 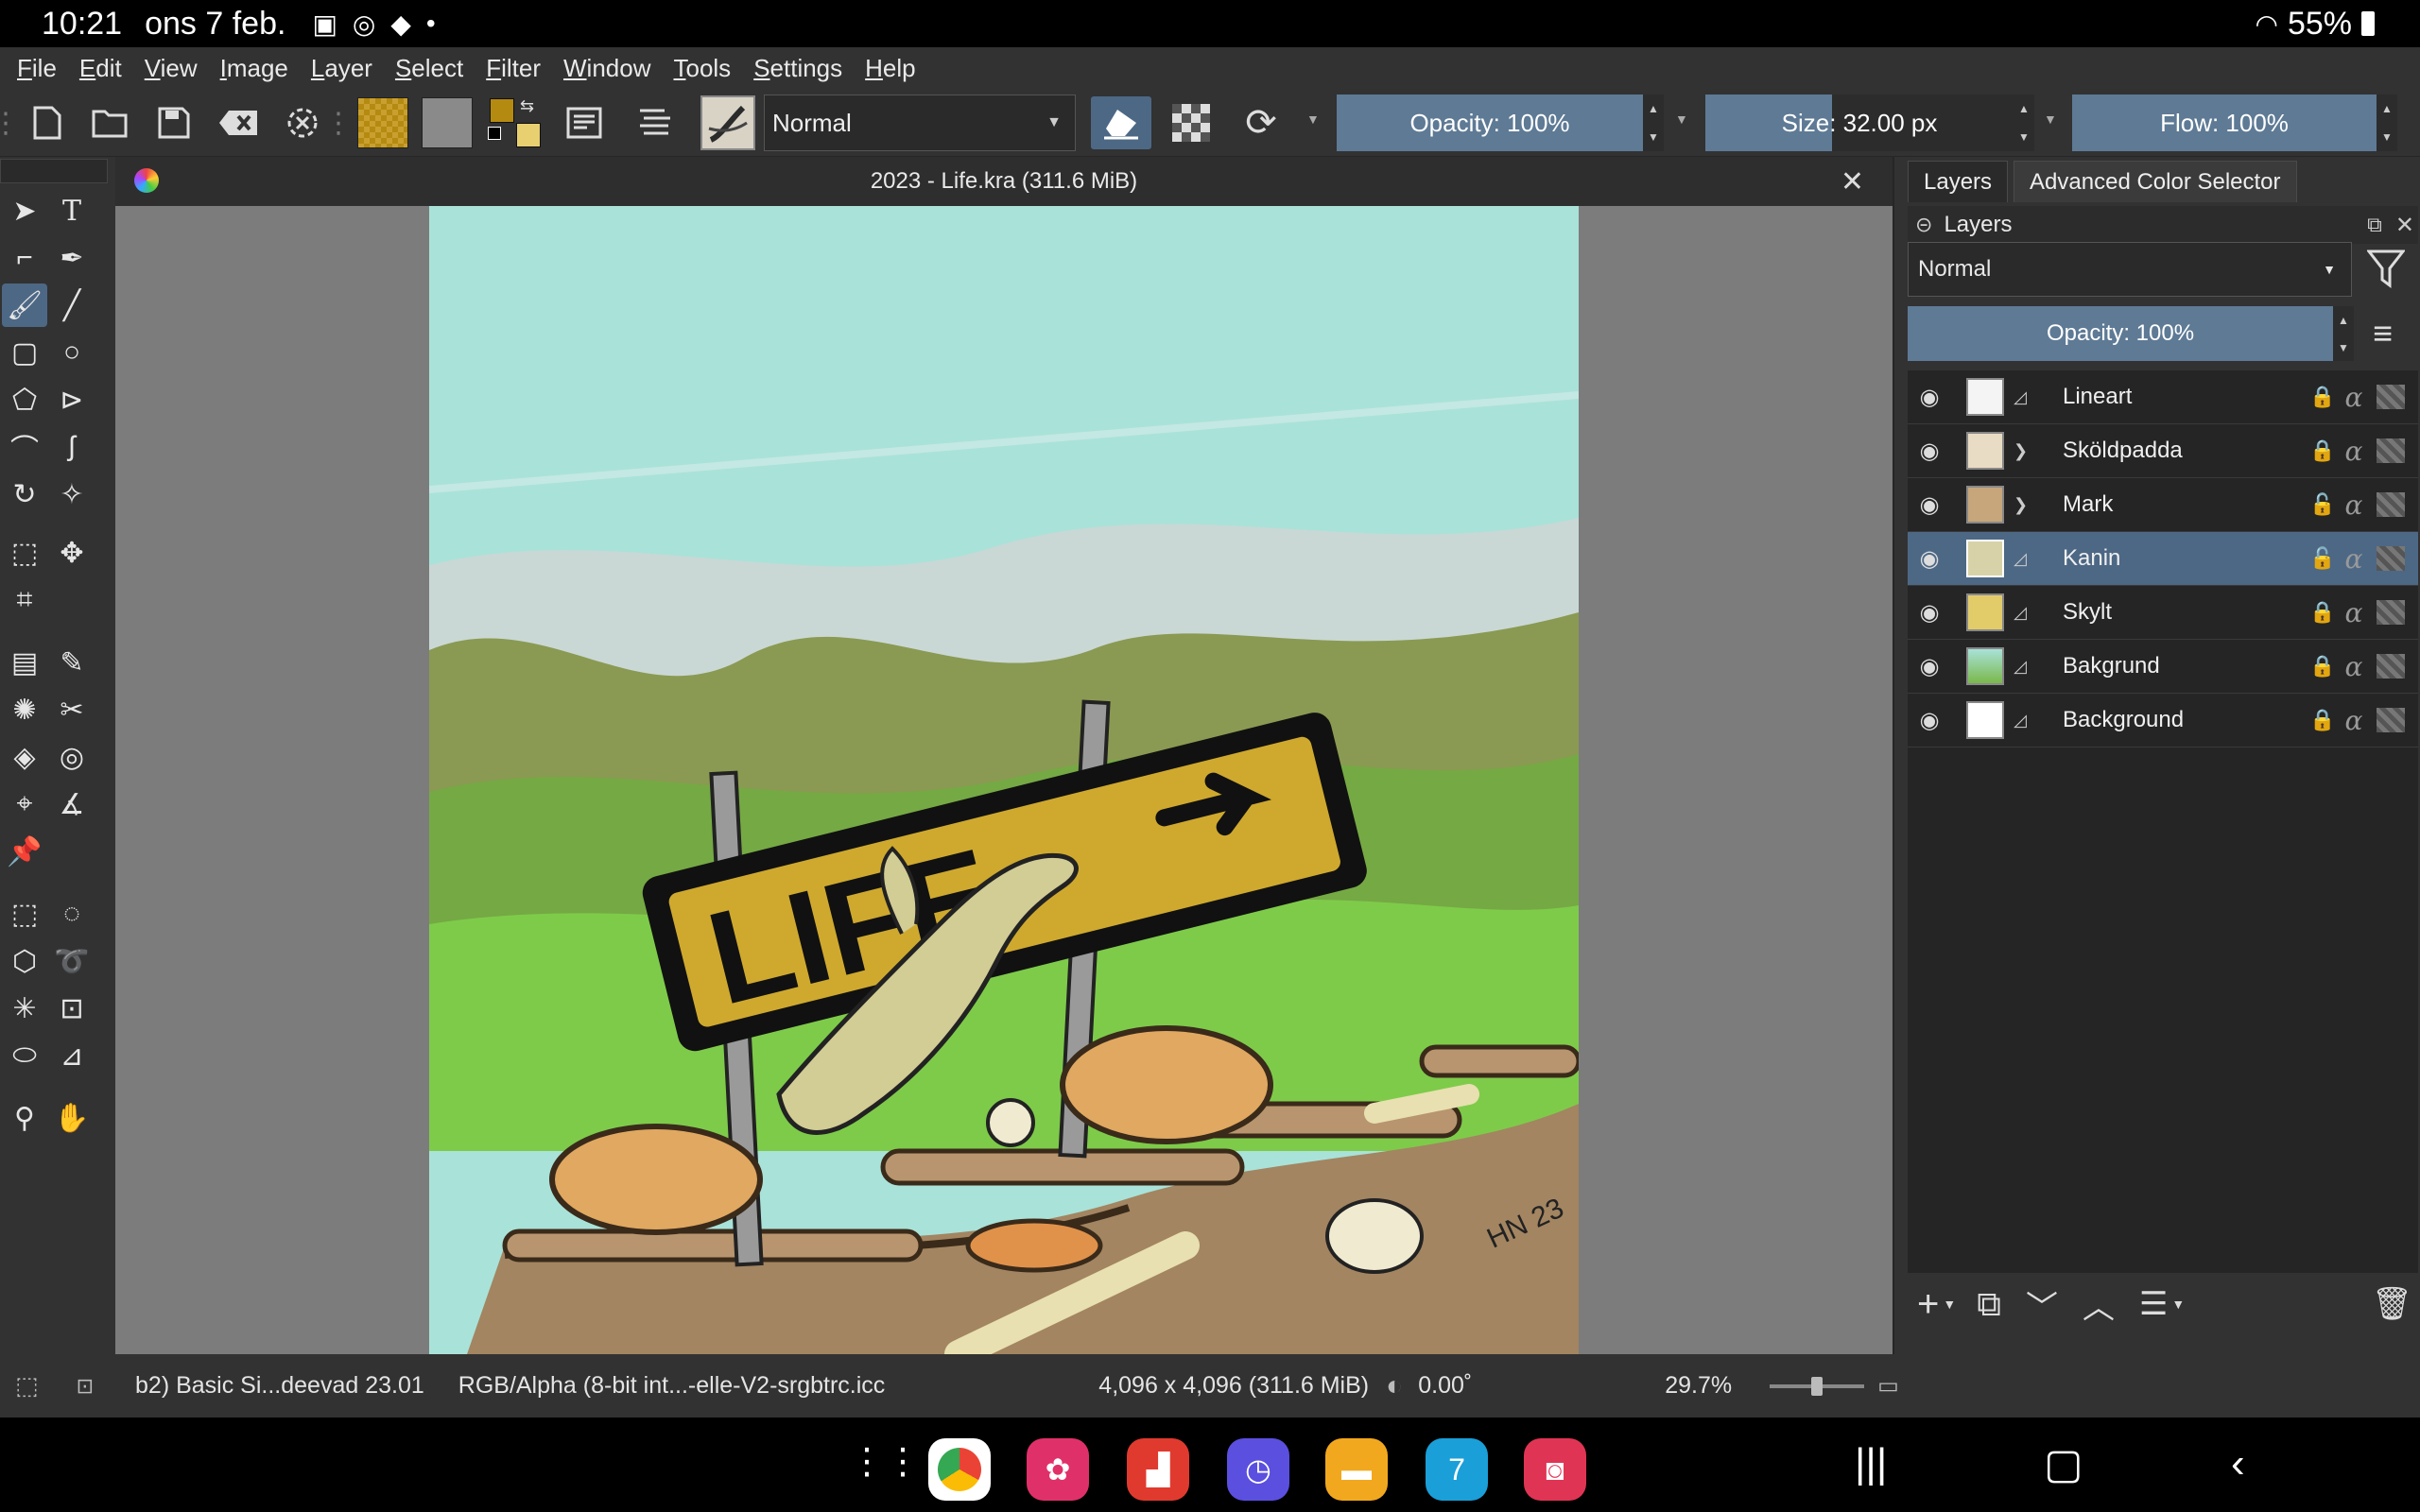 I want to click on rect-select-icon: ⬚, so click(x=24, y=914).